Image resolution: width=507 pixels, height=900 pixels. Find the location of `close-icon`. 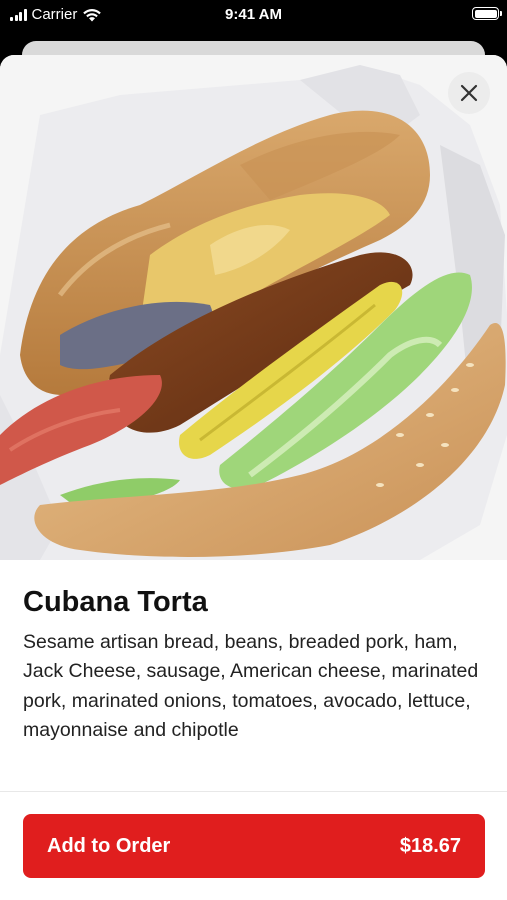

close-icon is located at coordinates (469, 93).